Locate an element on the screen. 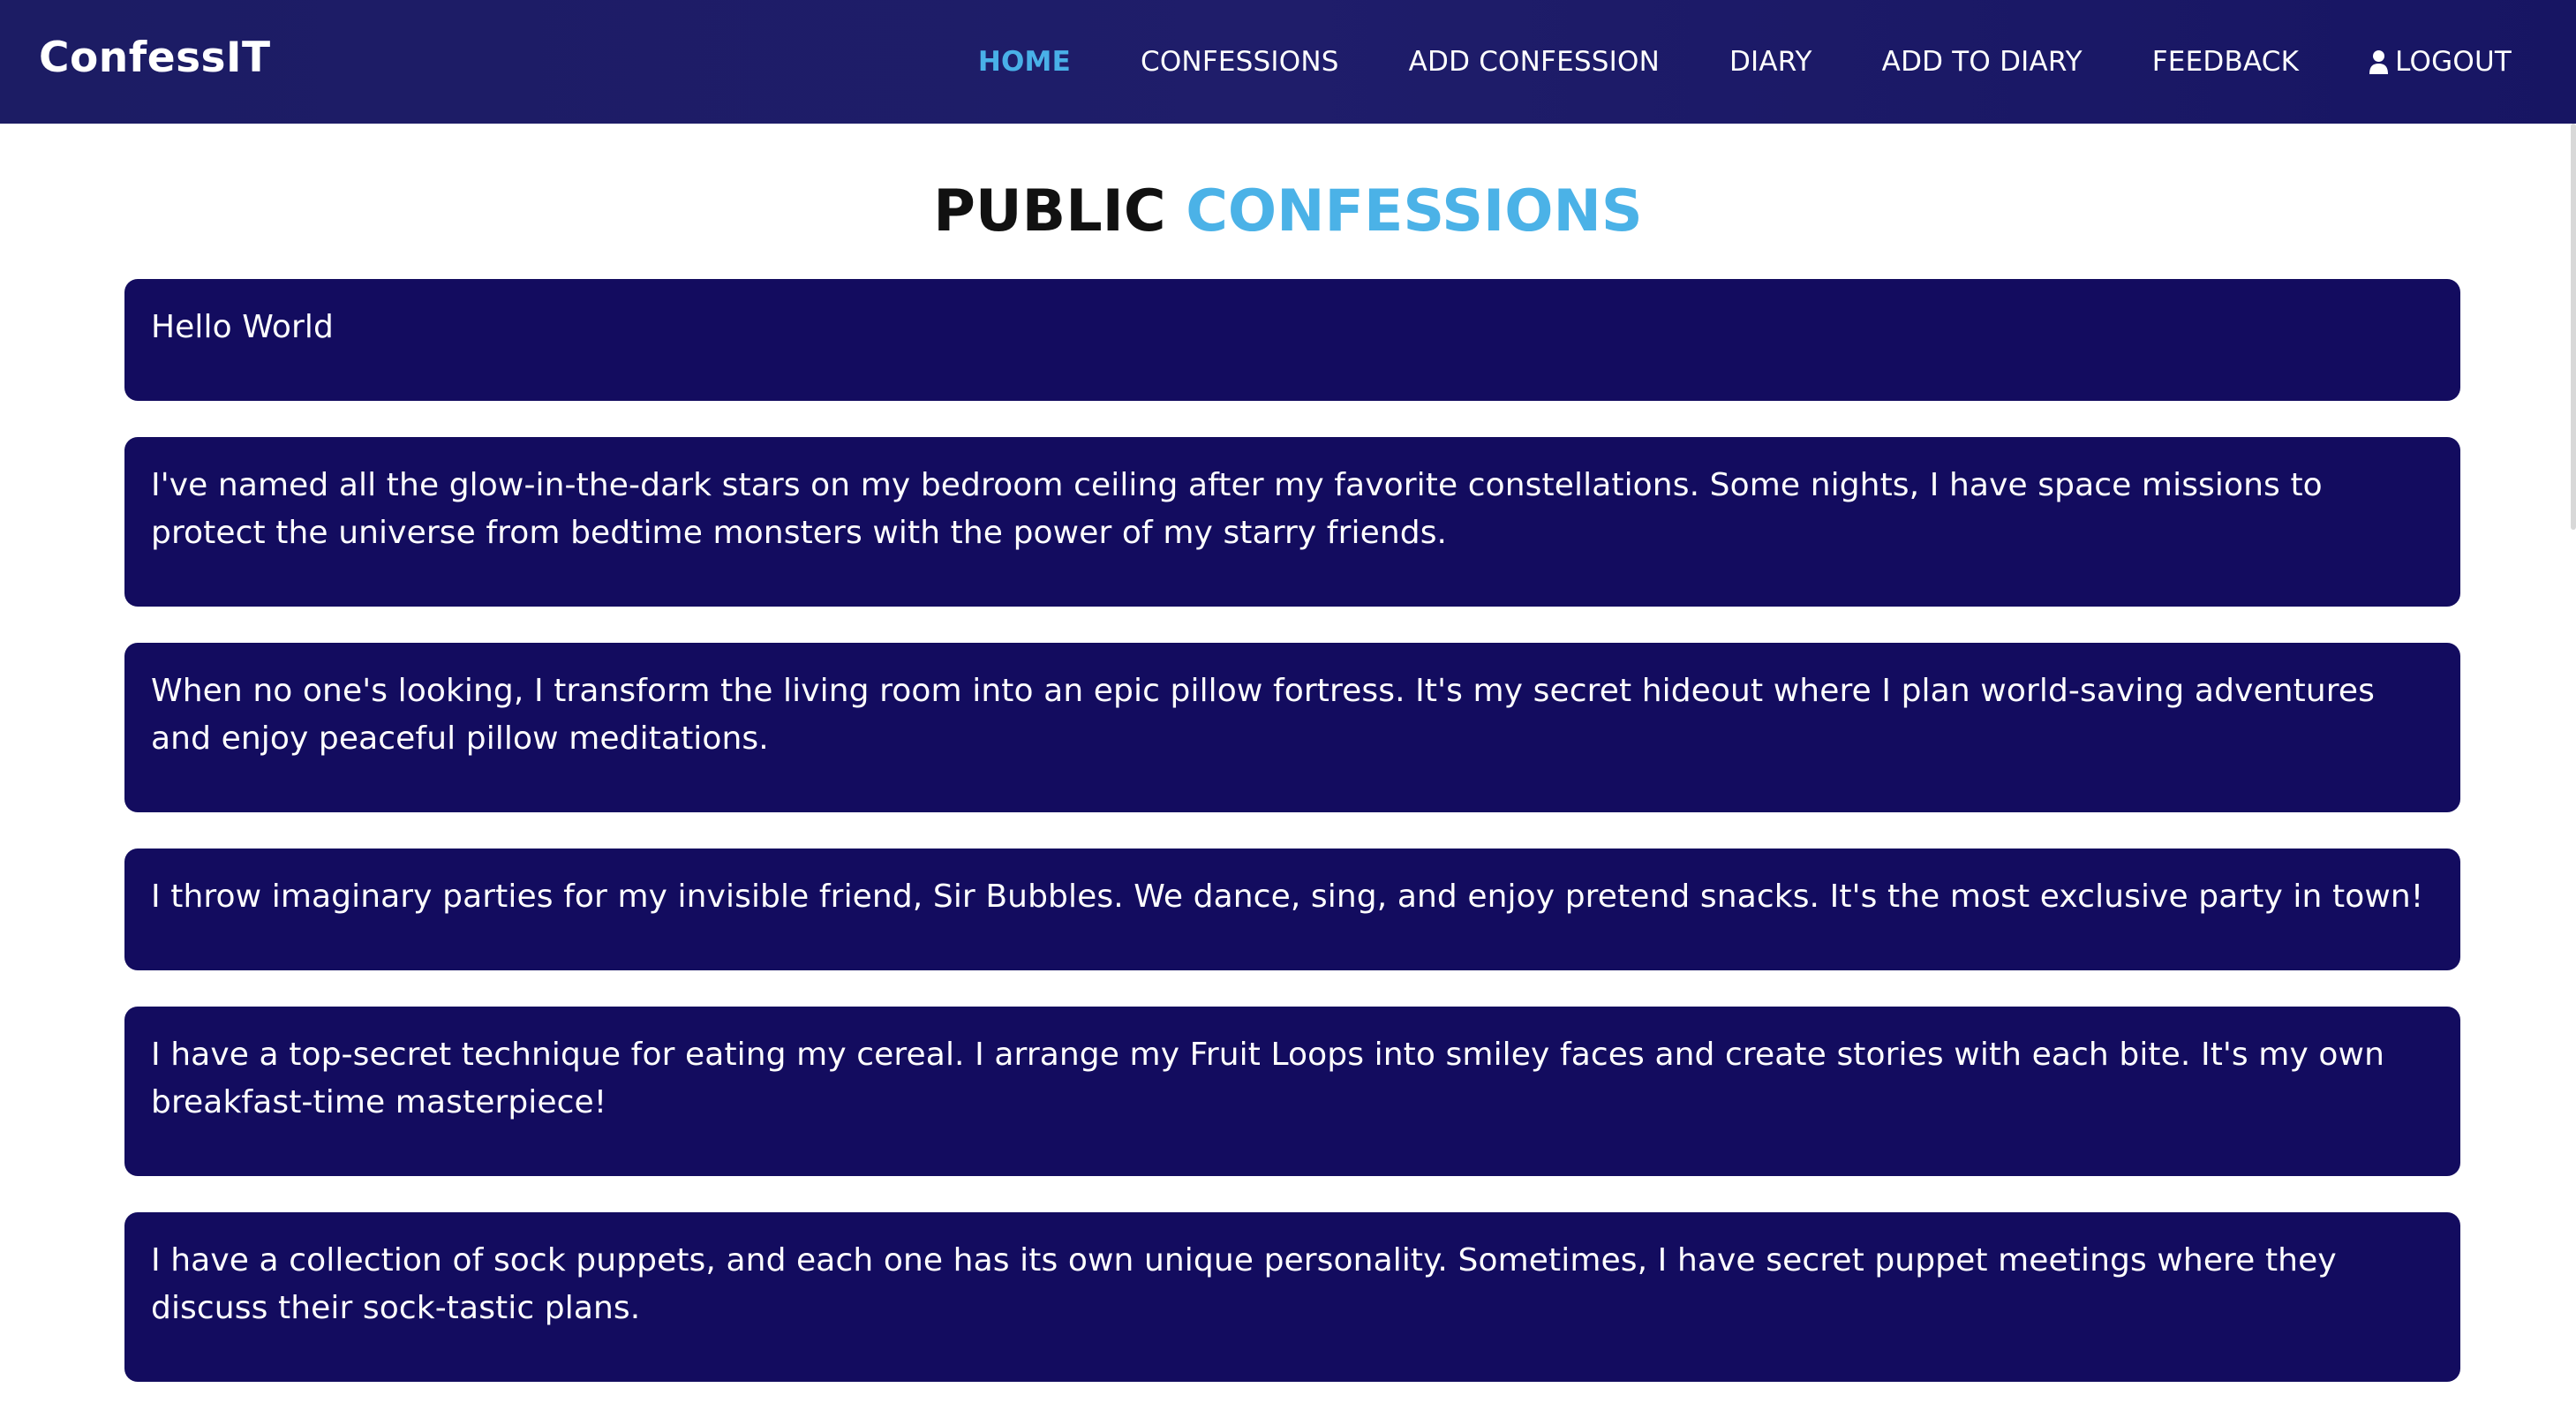  brand-logo: ConfessIT is located at coordinates (155, 58).